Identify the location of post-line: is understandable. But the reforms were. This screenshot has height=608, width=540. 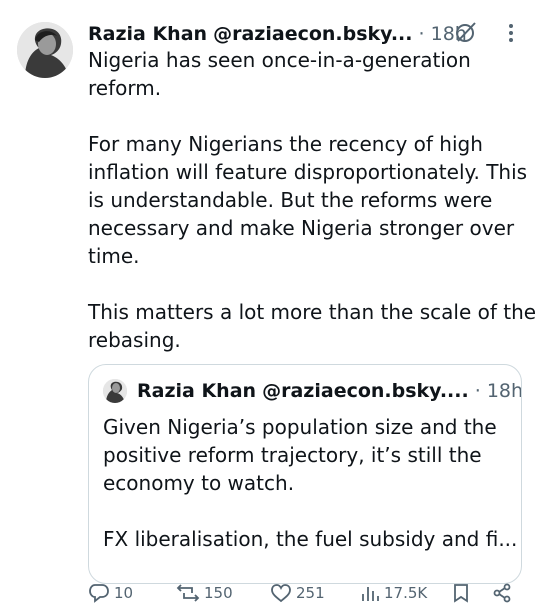
(290, 200).